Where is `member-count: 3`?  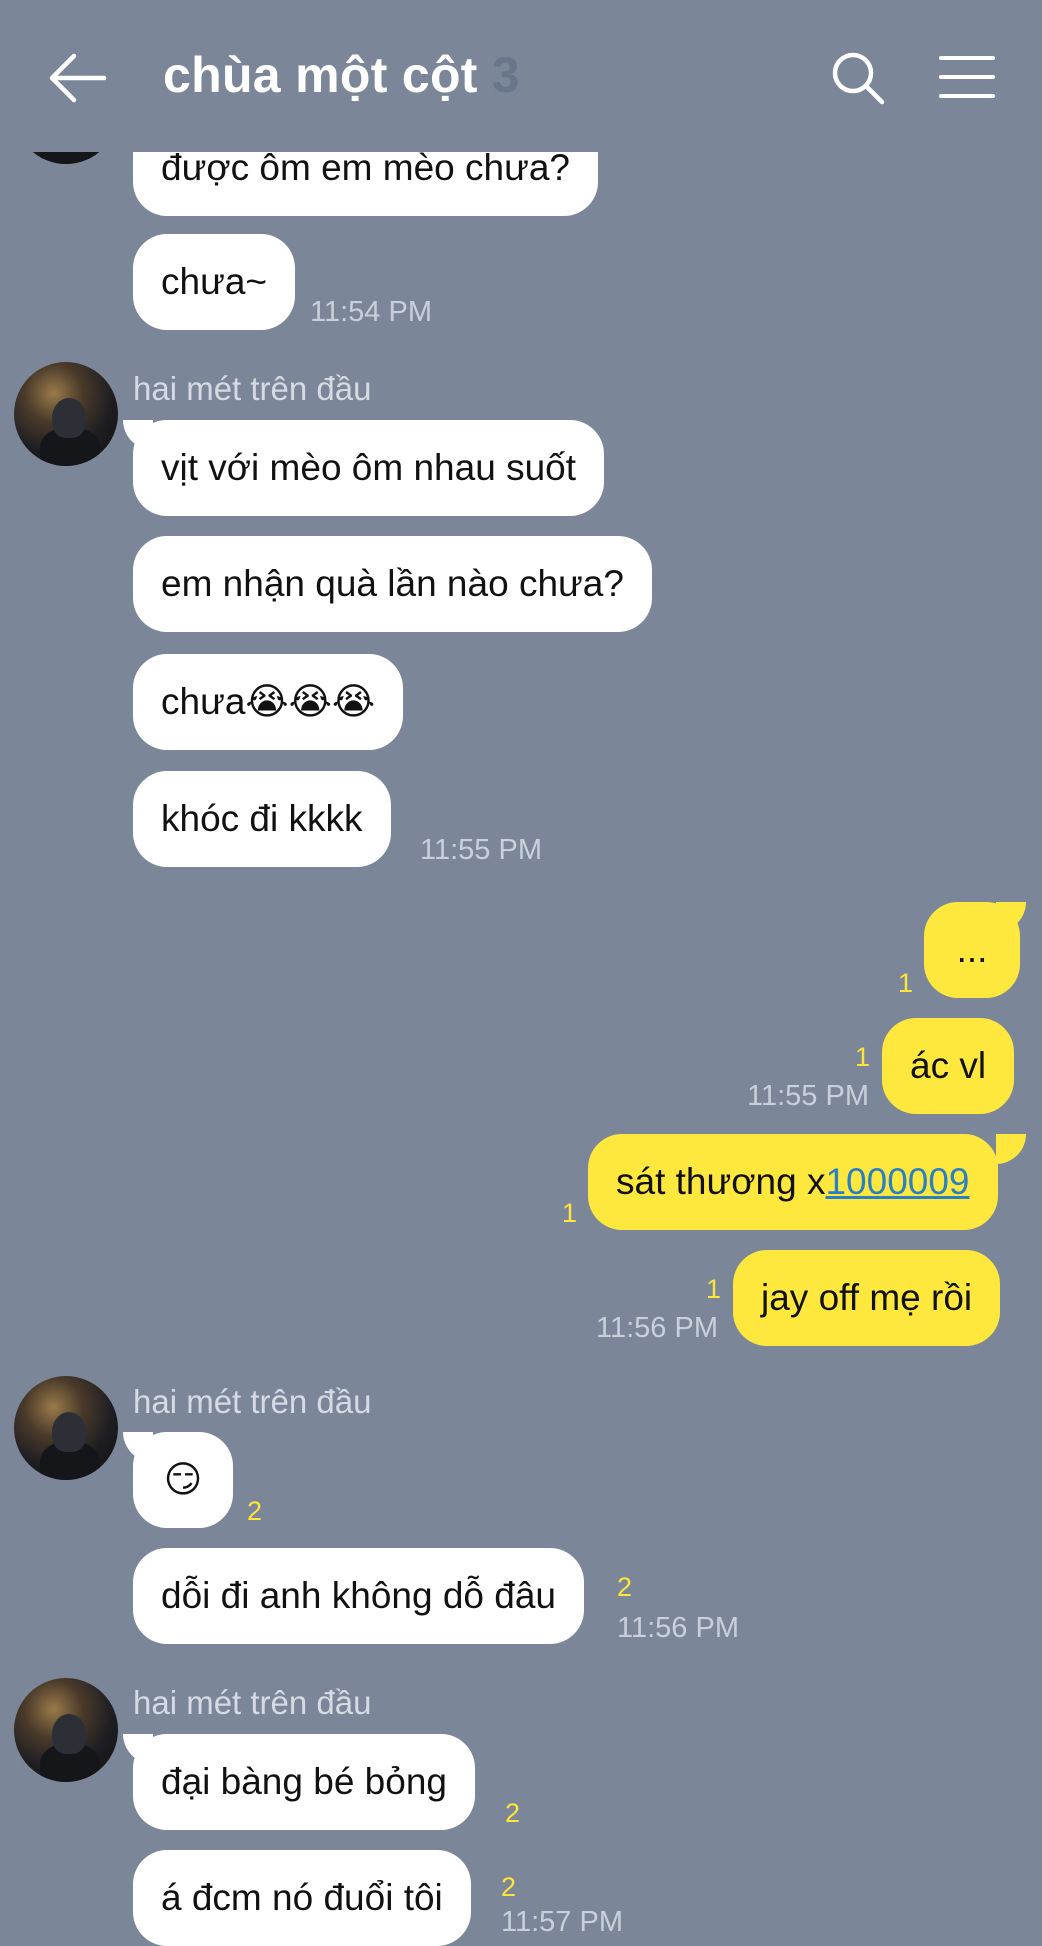 member-count: 3 is located at coordinates (505, 75).